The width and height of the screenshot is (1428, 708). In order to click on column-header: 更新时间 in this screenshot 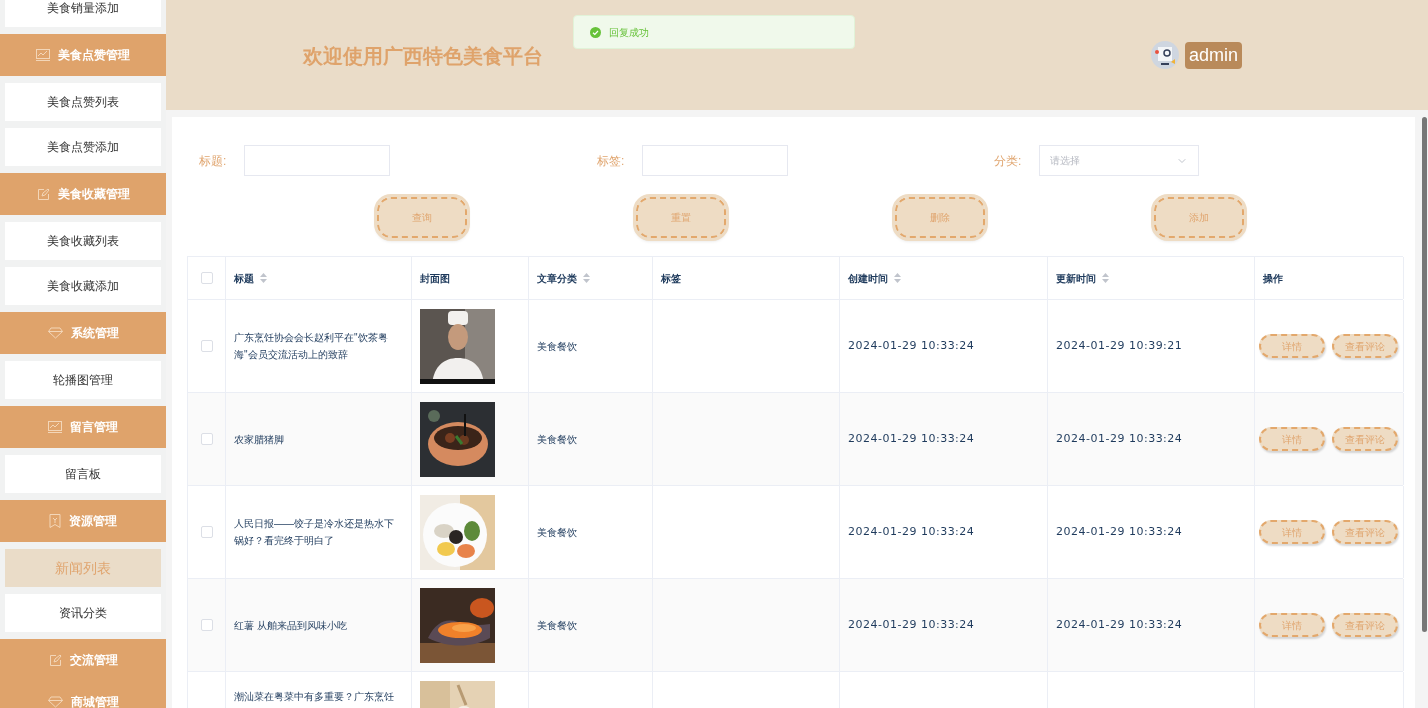, I will do `click(1082, 278)`.